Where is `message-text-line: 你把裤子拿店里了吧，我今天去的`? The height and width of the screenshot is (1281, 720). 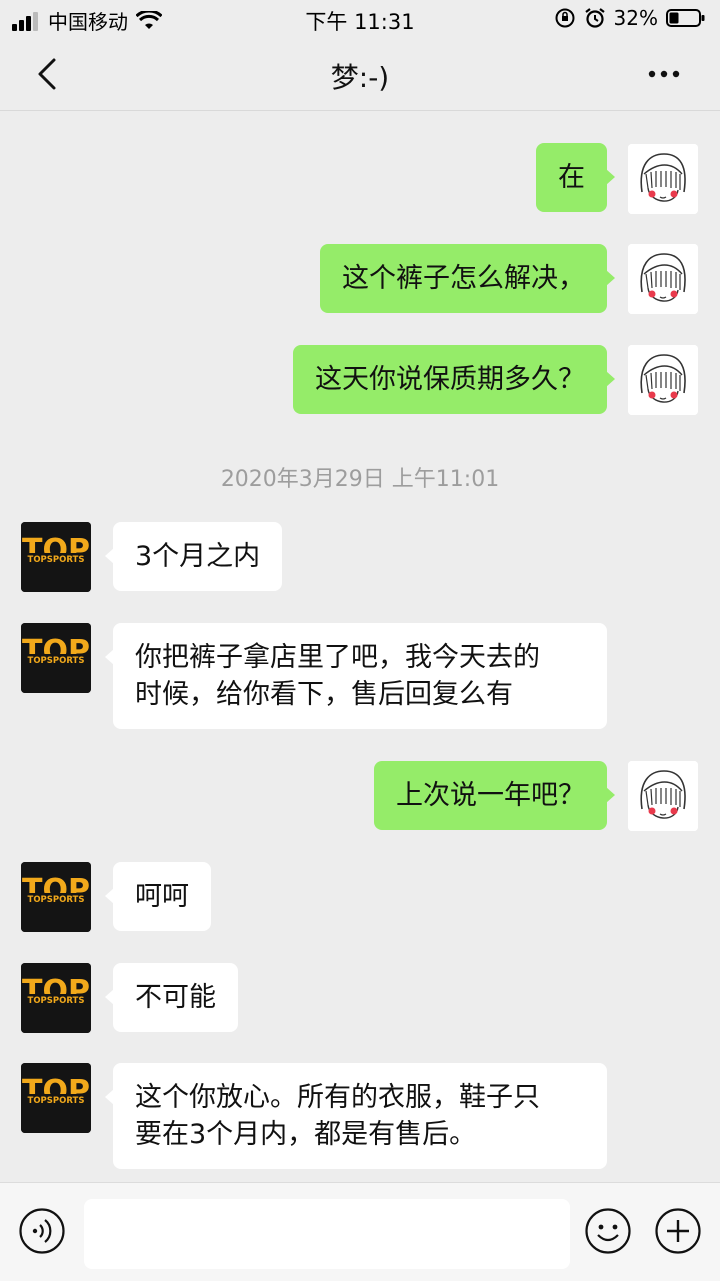
message-text-line: 你把裤子拿店里了吧，我今天去的 is located at coordinates (337, 657).